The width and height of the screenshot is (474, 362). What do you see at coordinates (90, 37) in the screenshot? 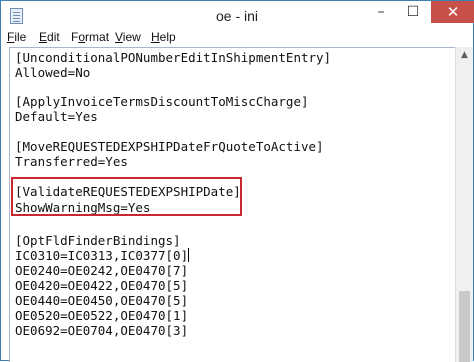
I see `menu-format: Format` at bounding box center [90, 37].